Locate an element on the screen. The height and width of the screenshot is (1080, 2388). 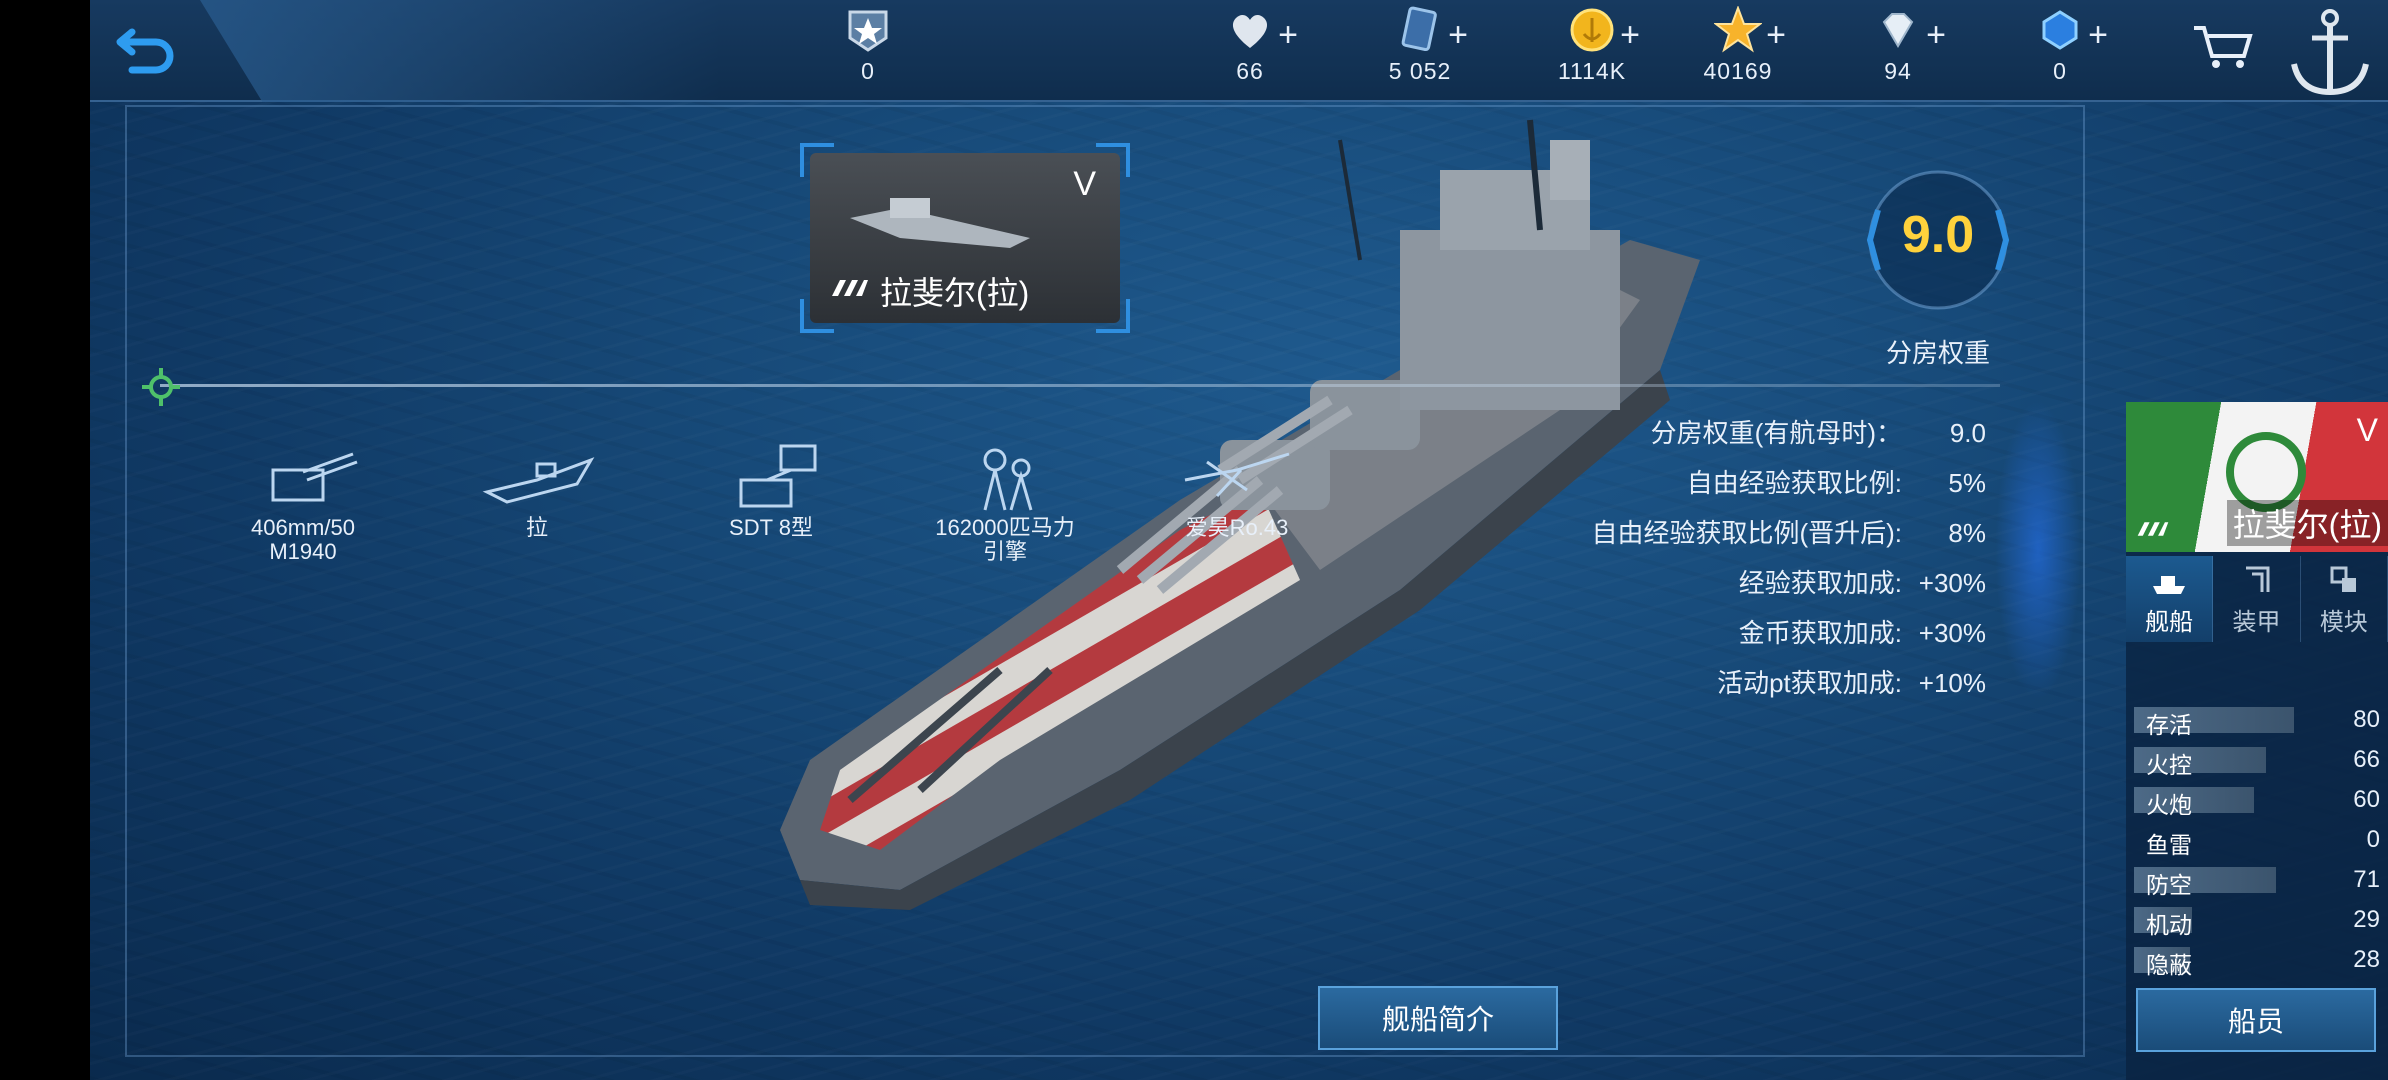
ship-tab-icon is located at coordinates (2169, 585).